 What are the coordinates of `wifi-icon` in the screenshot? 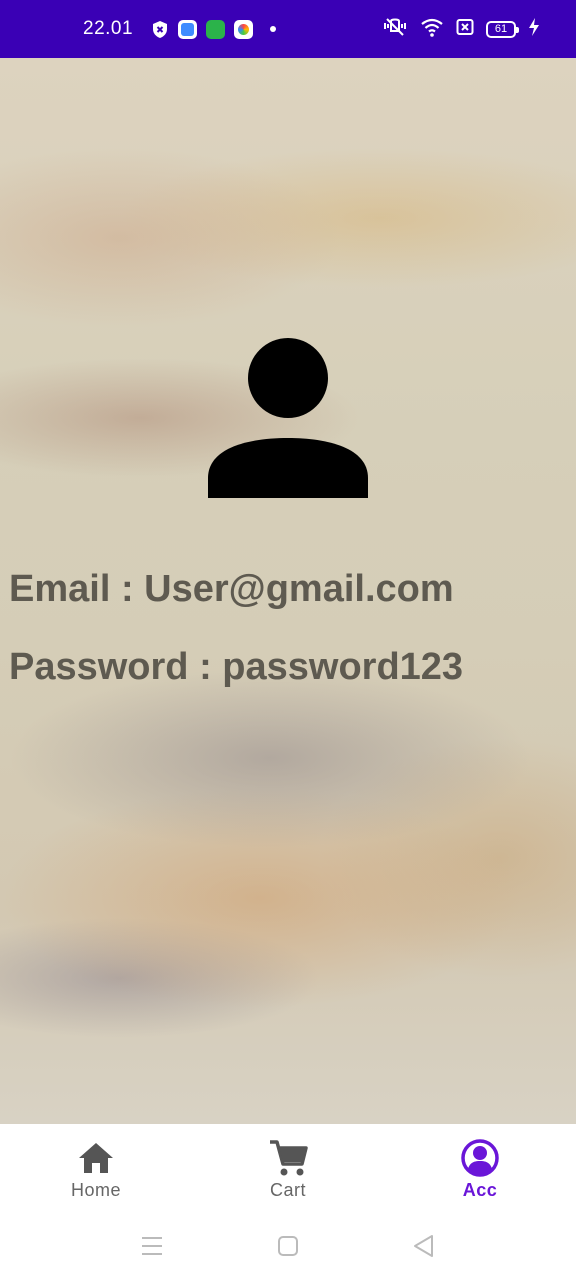 It's located at (432, 29).